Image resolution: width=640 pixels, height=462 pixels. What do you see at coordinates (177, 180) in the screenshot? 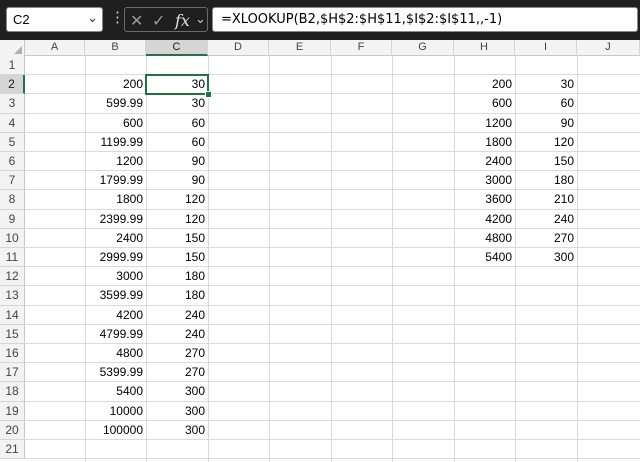
I see `cell-c7: 90` at bounding box center [177, 180].